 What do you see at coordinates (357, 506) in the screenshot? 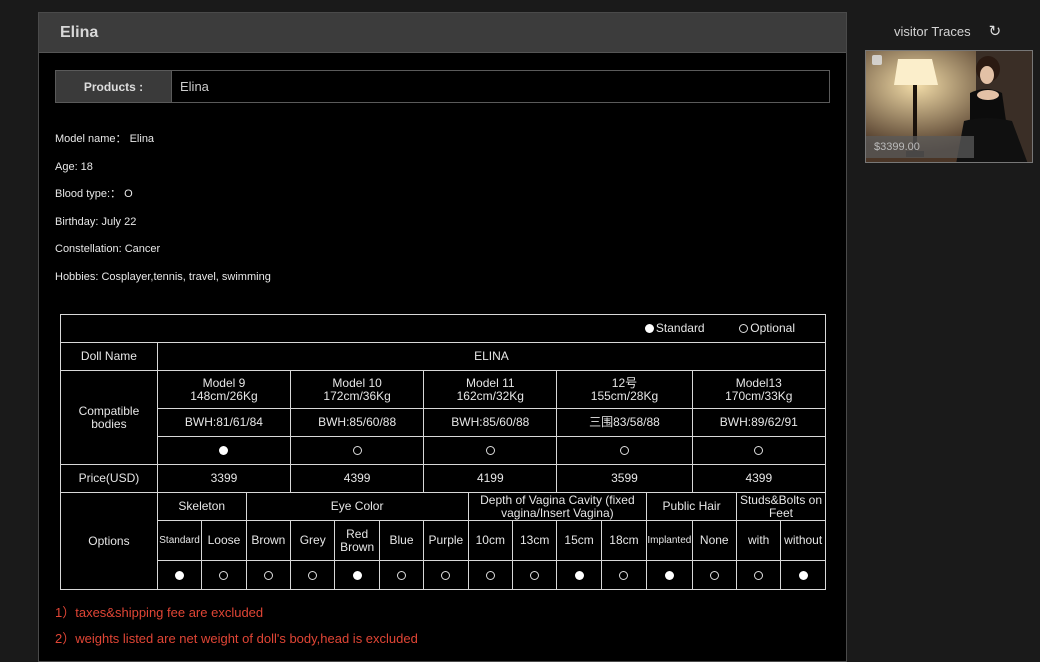
I see `option-group-eye-color: Eye Color` at bounding box center [357, 506].